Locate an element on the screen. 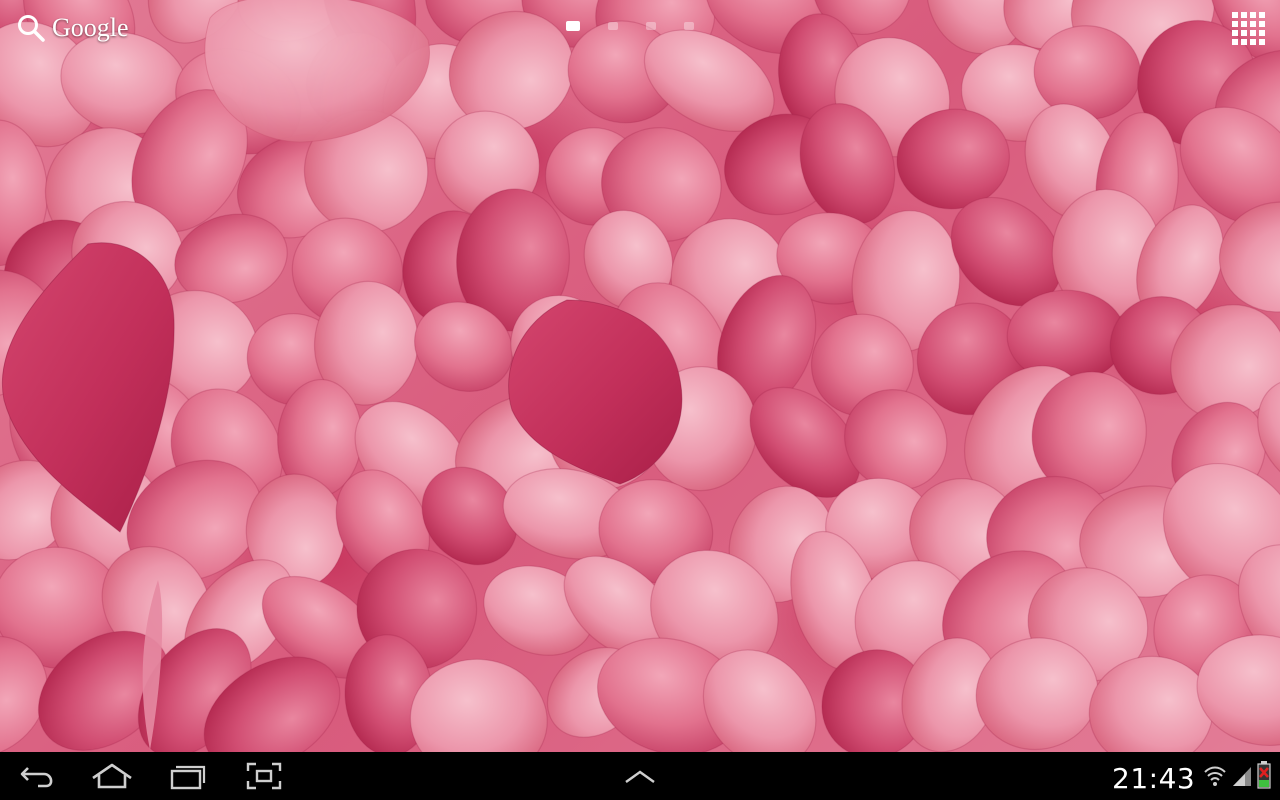 The height and width of the screenshot is (800, 1280). battery-alert-icon is located at coordinates (1264, 775).